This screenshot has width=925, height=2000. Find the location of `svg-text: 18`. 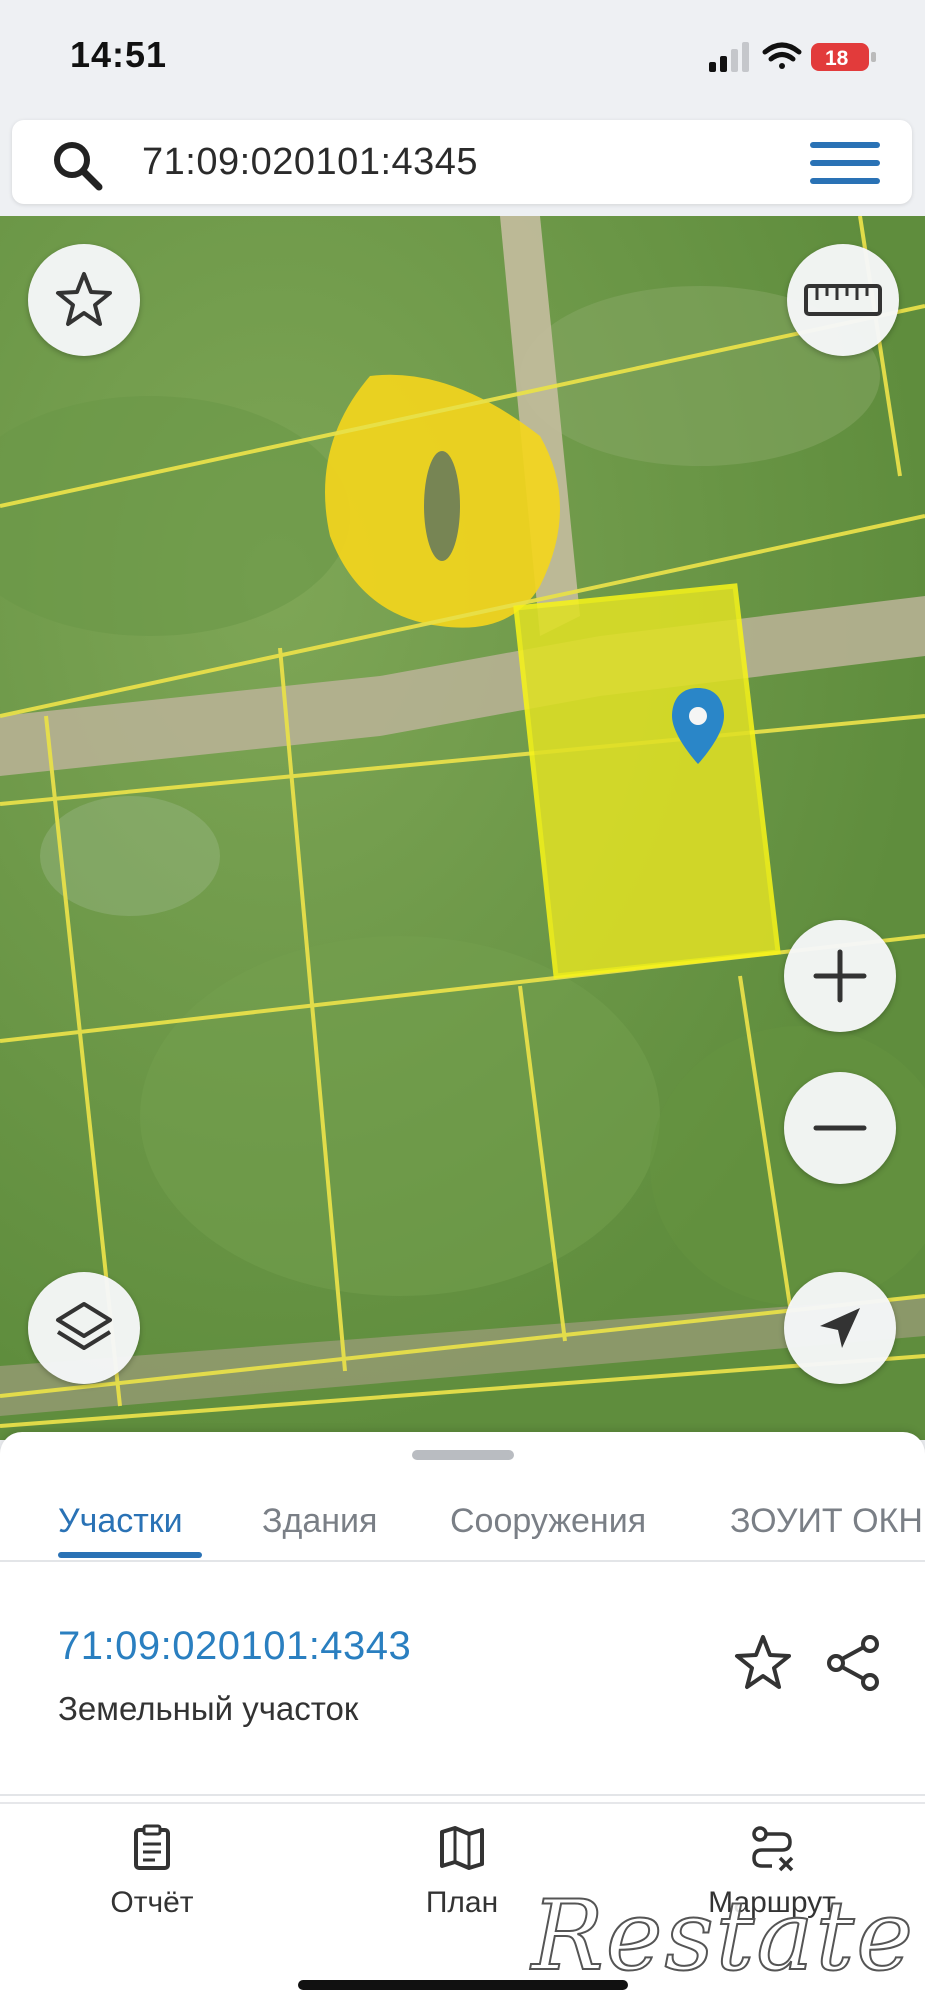

svg-text: 18 is located at coordinates (837, 58).